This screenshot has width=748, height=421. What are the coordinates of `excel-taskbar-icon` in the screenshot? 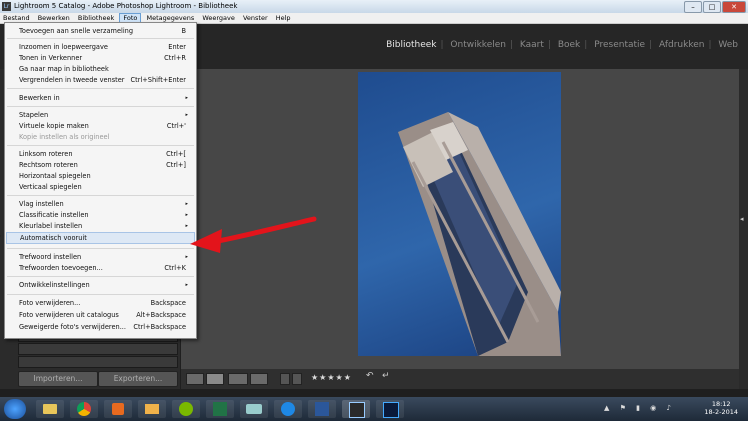 It's located at (220, 409).